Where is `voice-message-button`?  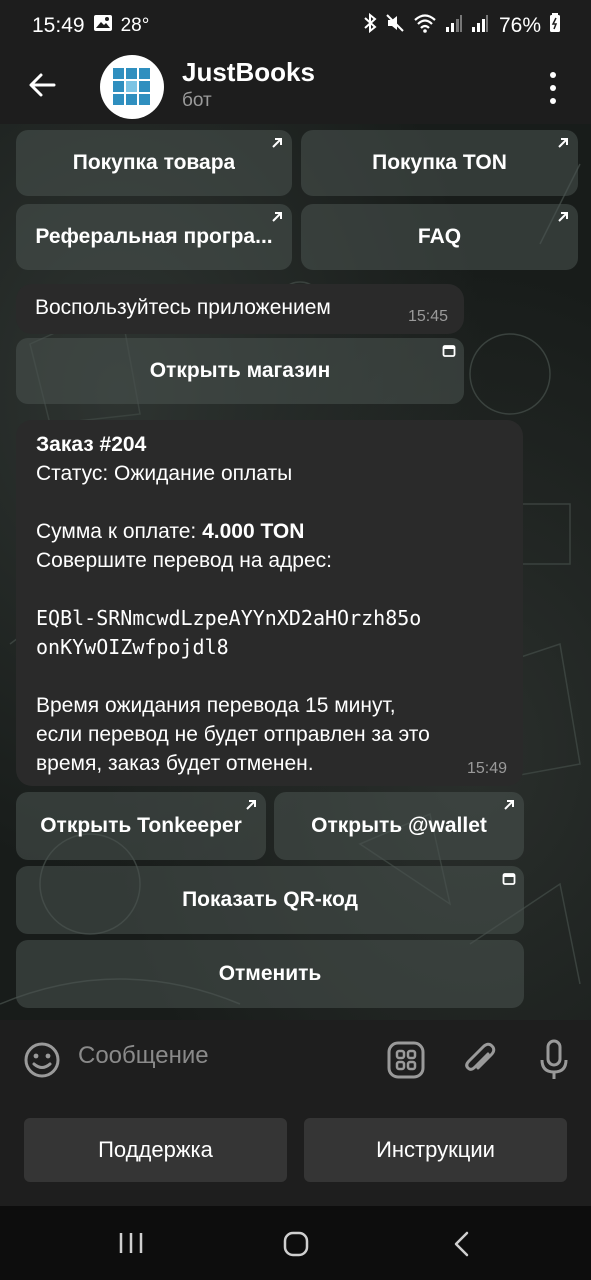 voice-message-button is located at coordinates (554, 1060).